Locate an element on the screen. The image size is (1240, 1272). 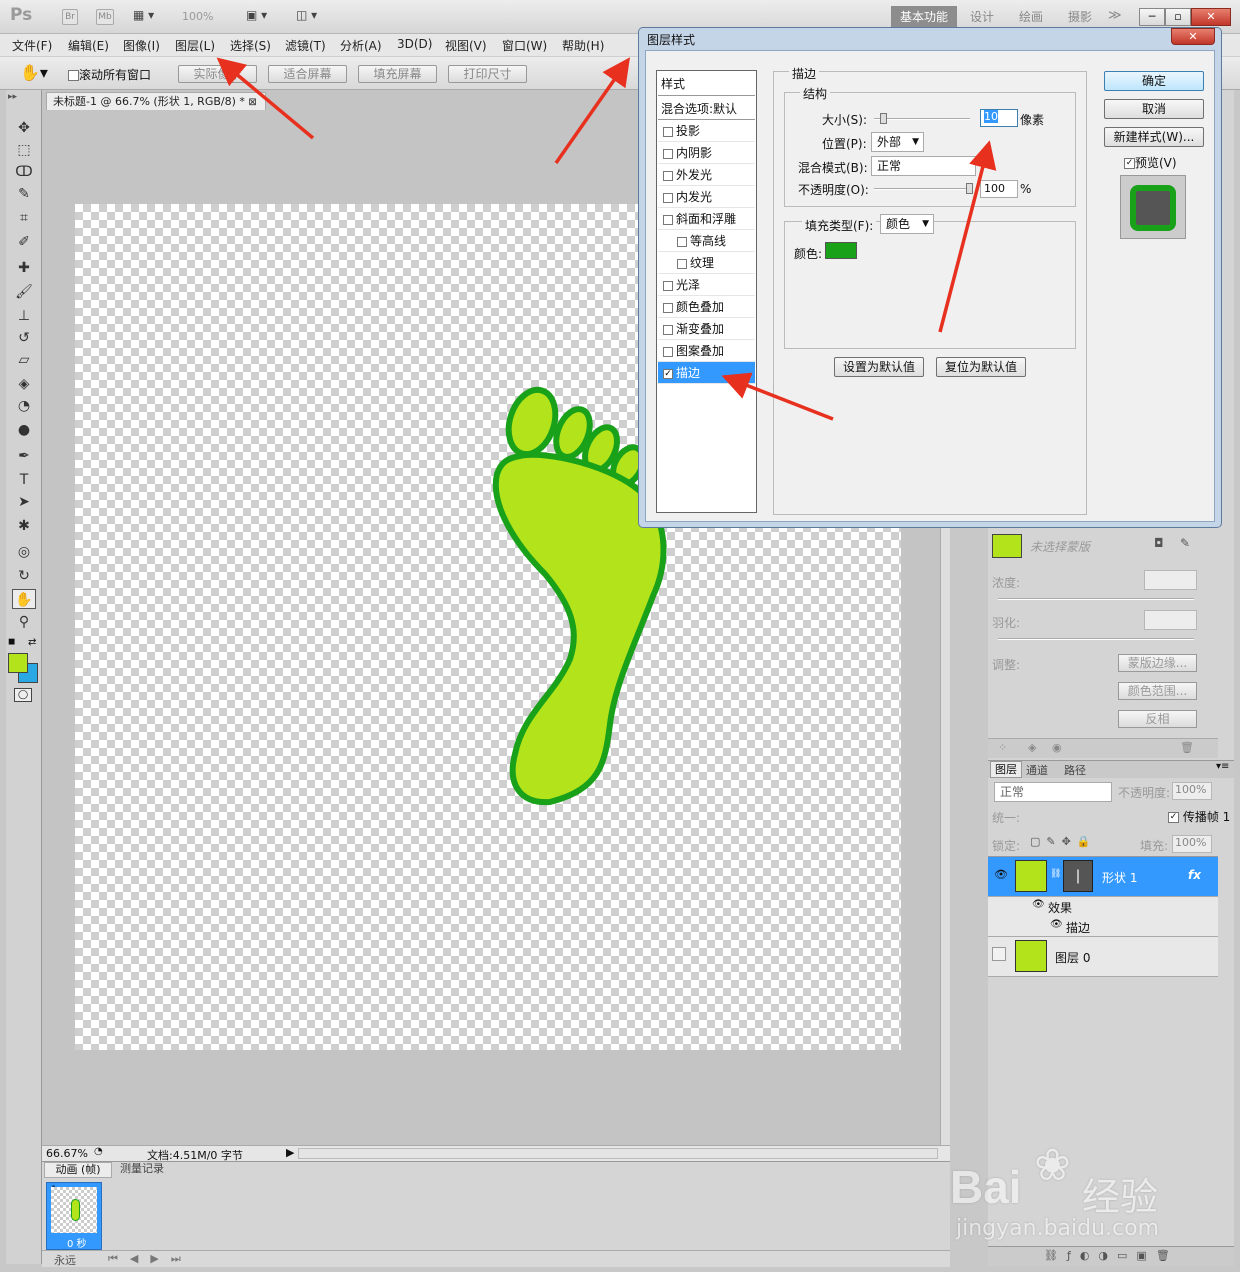
quick-mask-icon: ◯ is located at coordinates (23, 695).